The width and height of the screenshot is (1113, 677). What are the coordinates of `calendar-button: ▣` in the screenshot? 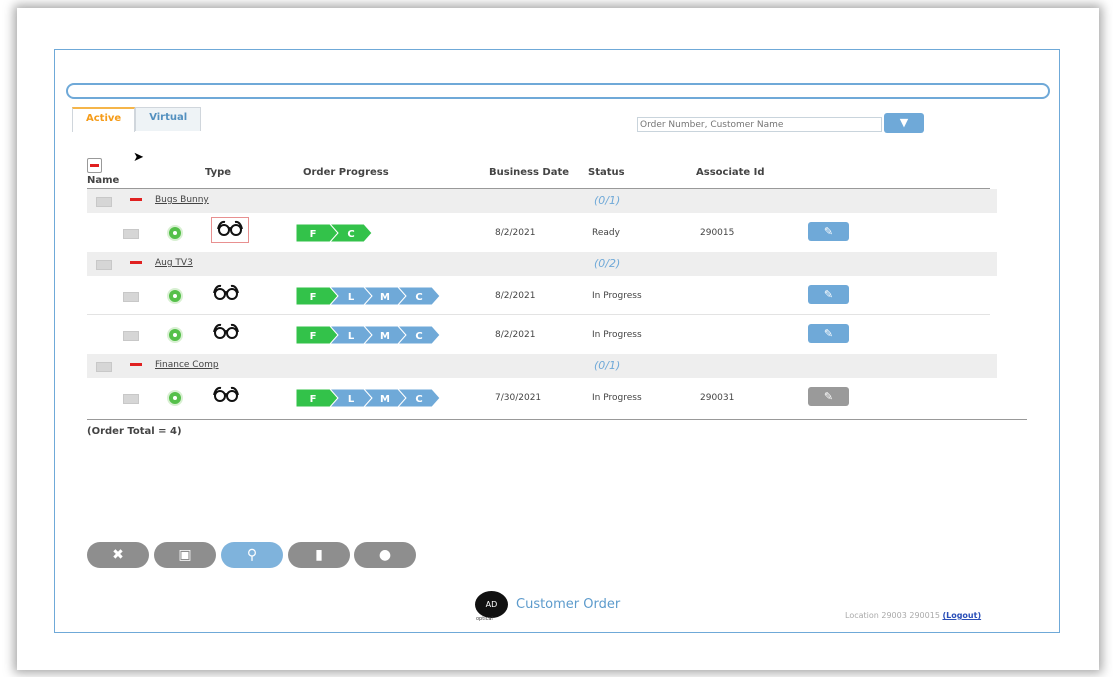 It's located at (185, 555).